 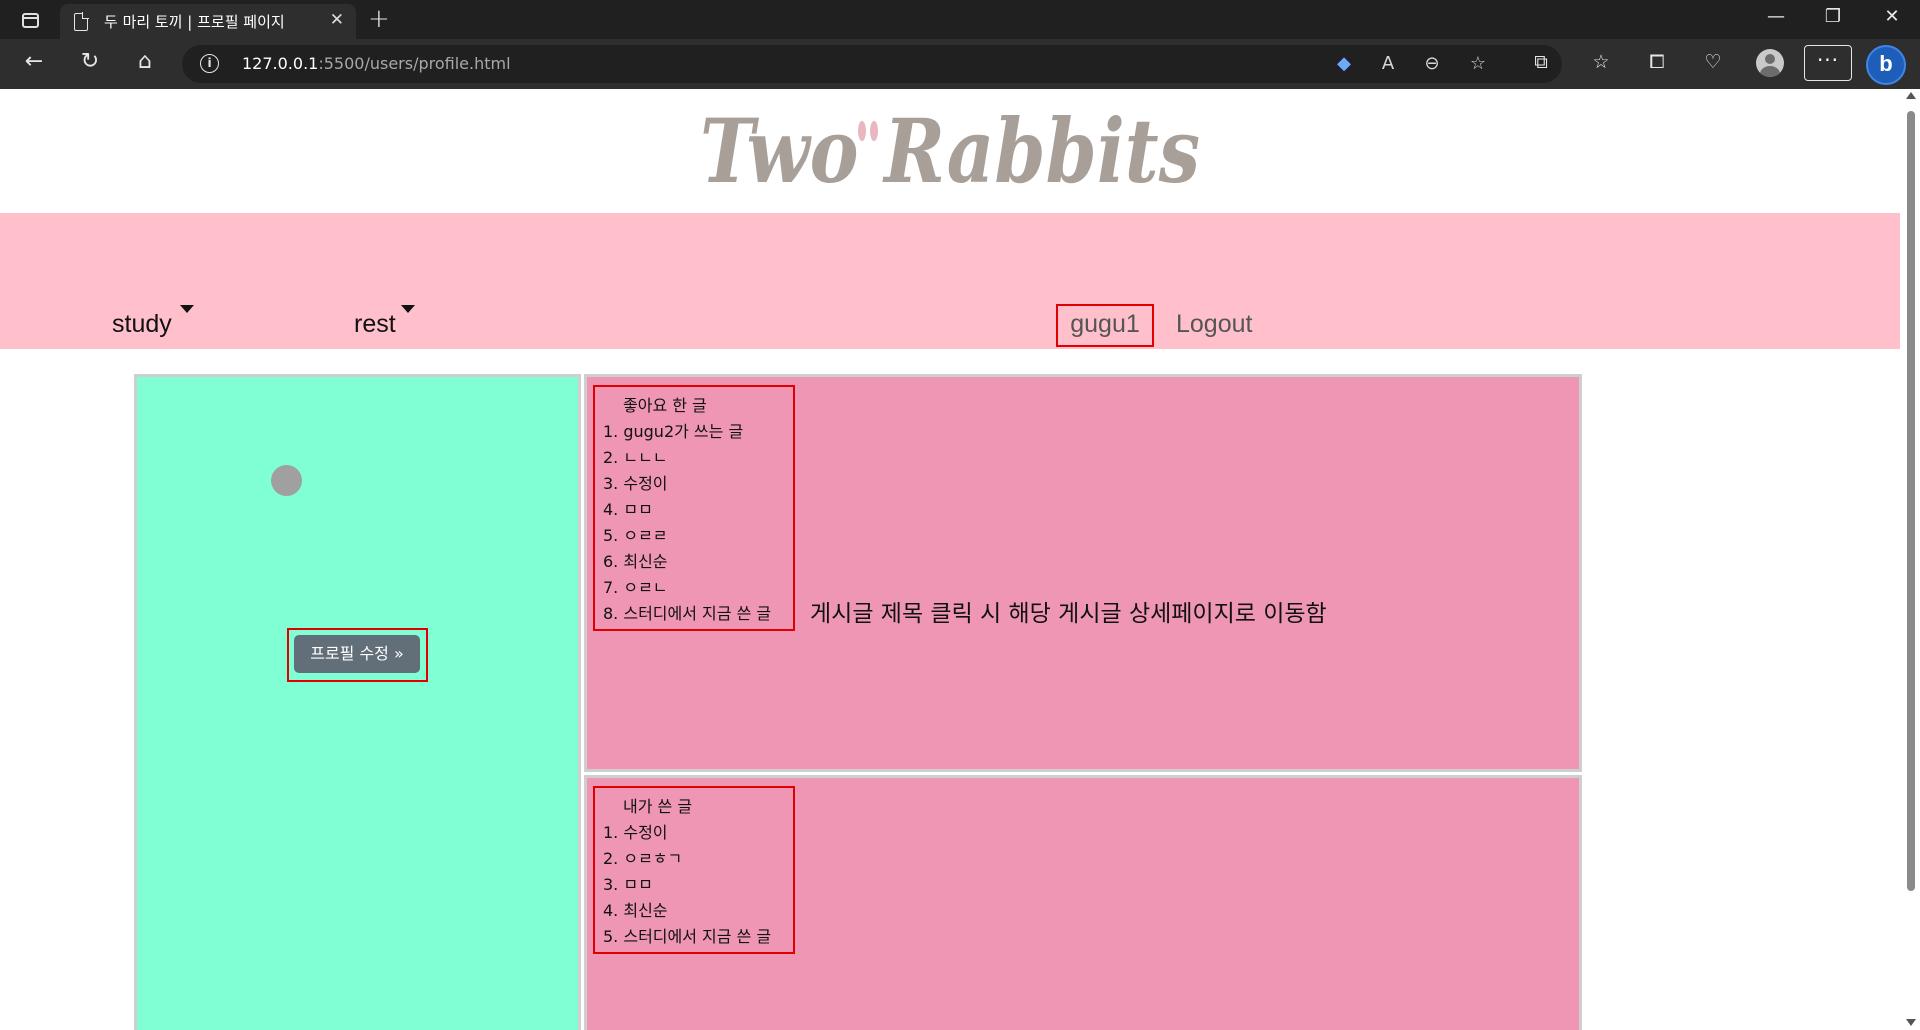 What do you see at coordinates (357, 702) in the screenshot?
I see `profile-panel: 프로필 수정 »` at bounding box center [357, 702].